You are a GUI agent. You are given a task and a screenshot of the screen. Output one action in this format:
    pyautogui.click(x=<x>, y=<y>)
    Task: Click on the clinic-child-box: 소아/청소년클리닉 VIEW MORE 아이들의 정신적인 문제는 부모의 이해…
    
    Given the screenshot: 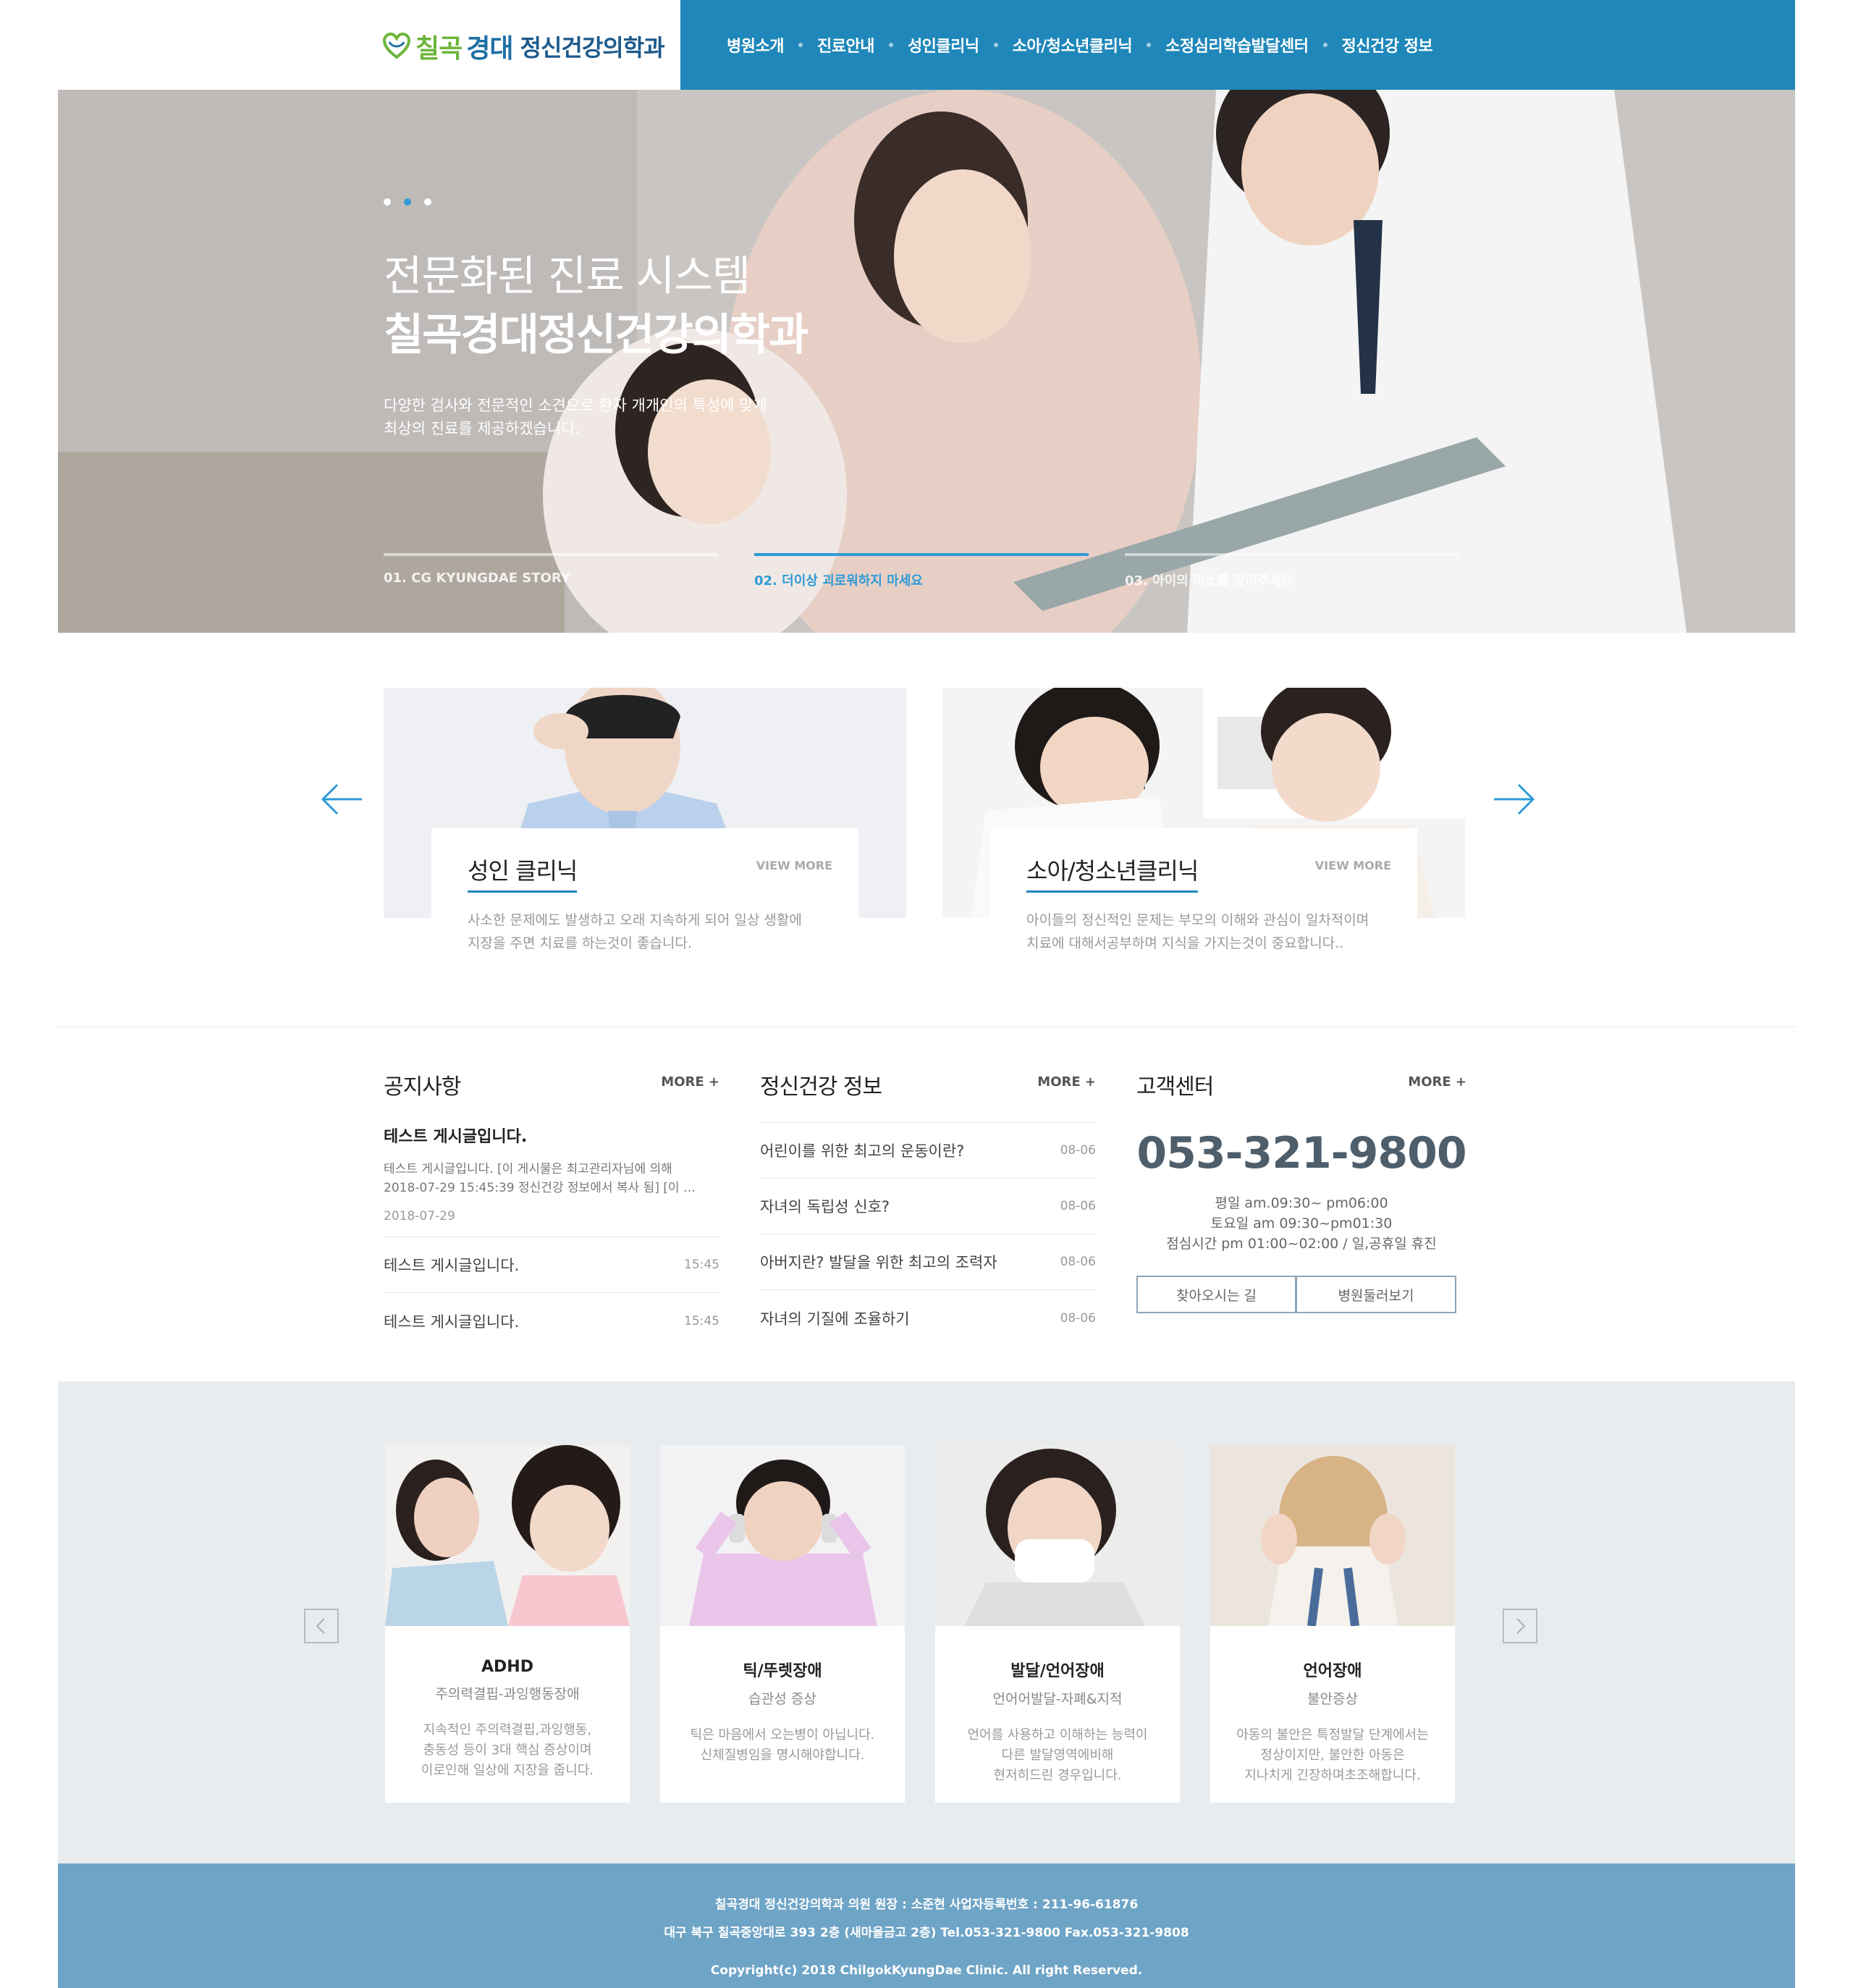 What is the action you would take?
    pyautogui.click(x=1204, y=902)
    